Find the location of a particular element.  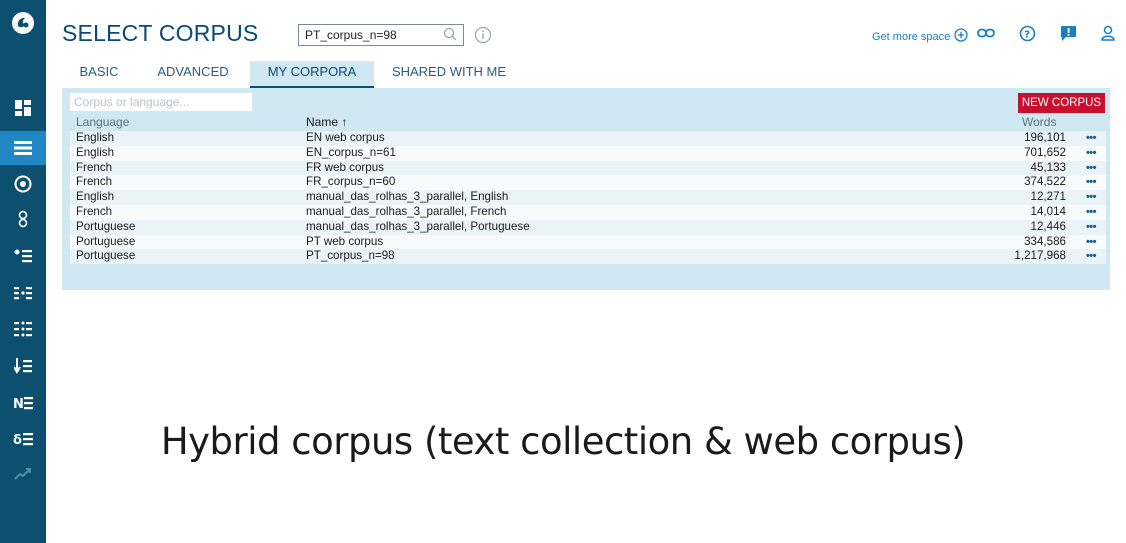

tab-advanced: ADVANCED is located at coordinates (193, 74).